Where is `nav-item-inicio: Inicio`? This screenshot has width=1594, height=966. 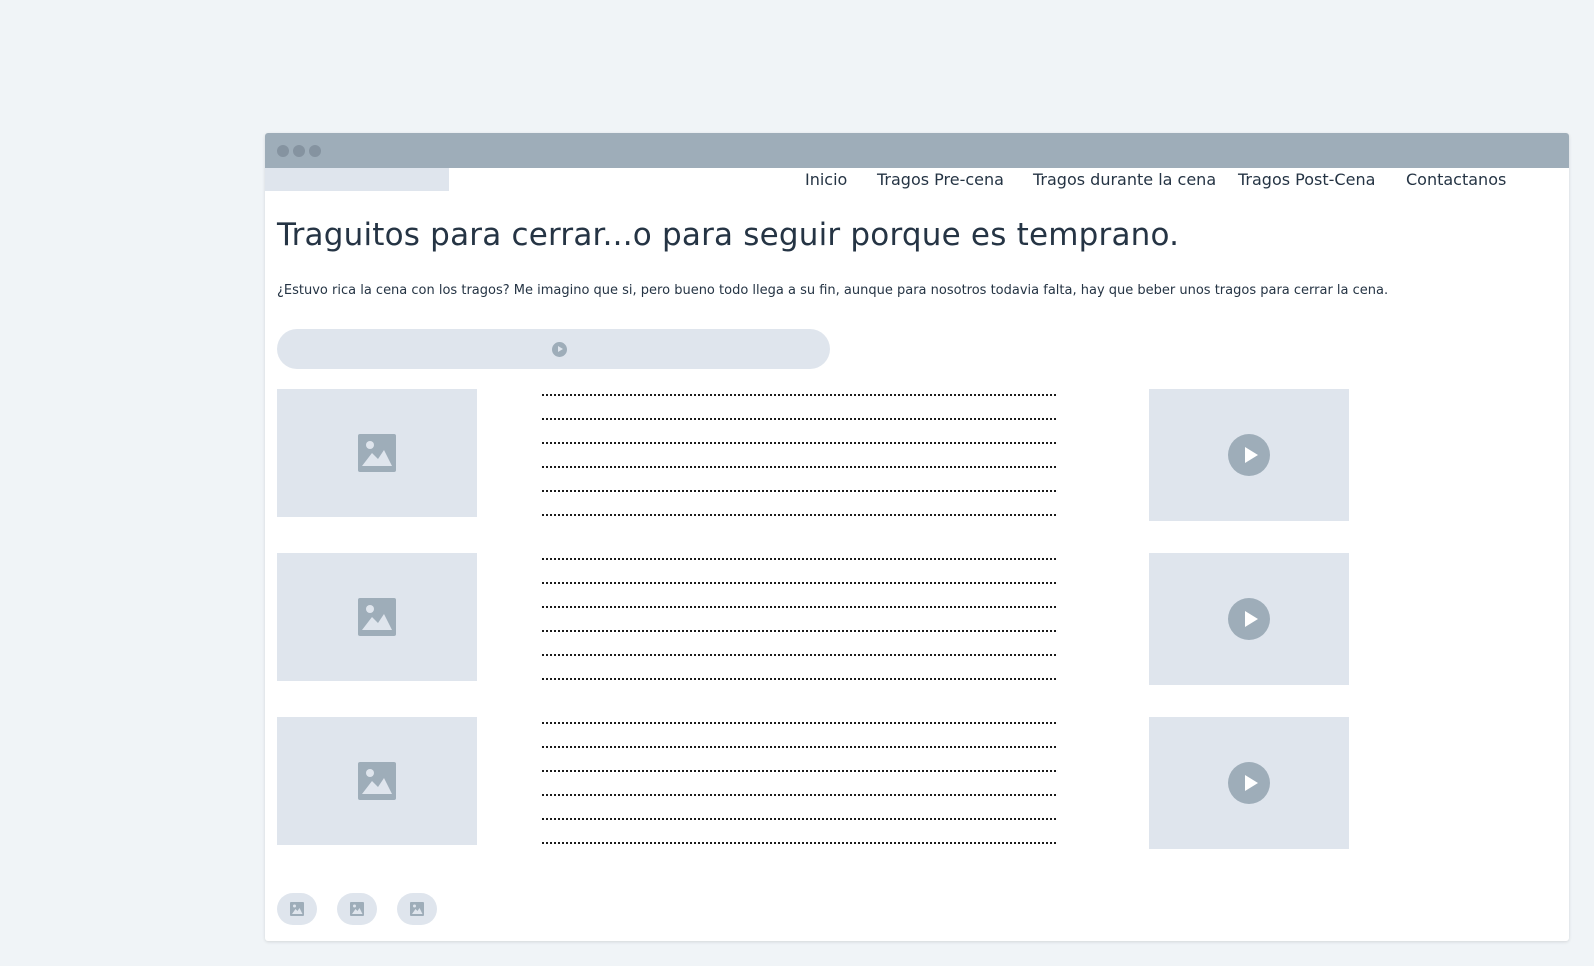 nav-item-inicio: Inicio is located at coordinates (826, 179).